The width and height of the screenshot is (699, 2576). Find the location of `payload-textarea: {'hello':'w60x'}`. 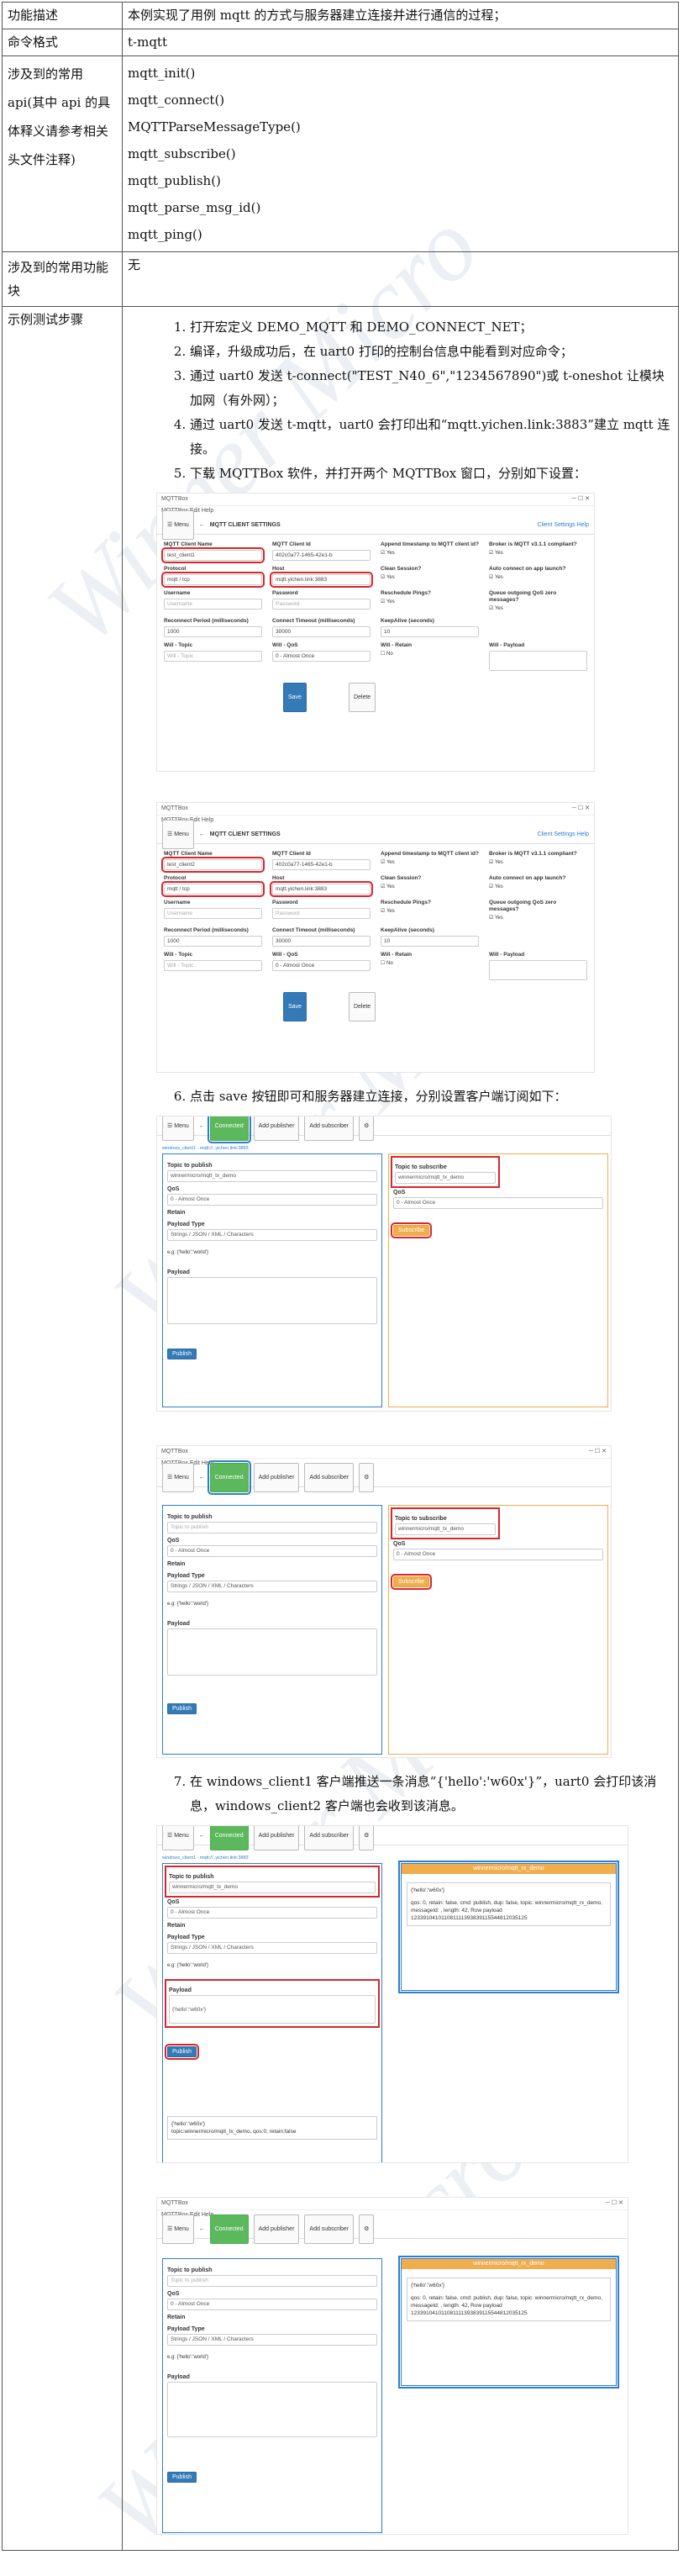

payload-textarea: {'hello':'w60x'} is located at coordinates (272, 2010).